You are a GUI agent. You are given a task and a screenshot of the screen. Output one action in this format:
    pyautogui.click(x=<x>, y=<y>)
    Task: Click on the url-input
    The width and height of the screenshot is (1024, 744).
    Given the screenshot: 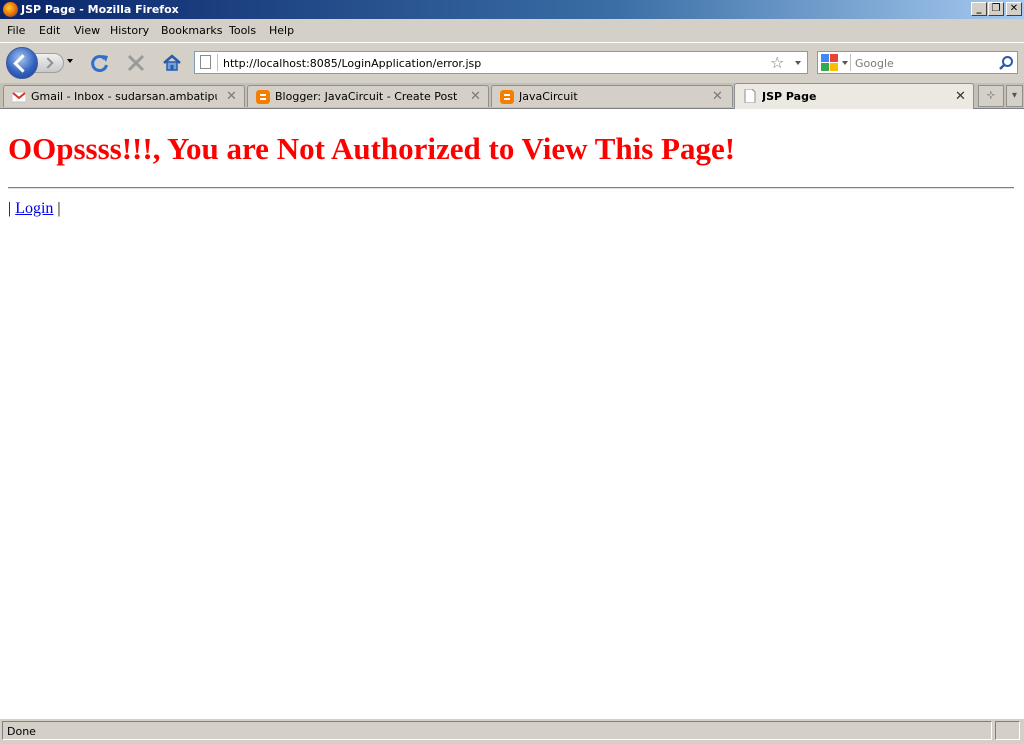 What is the action you would take?
    pyautogui.click(x=493, y=63)
    